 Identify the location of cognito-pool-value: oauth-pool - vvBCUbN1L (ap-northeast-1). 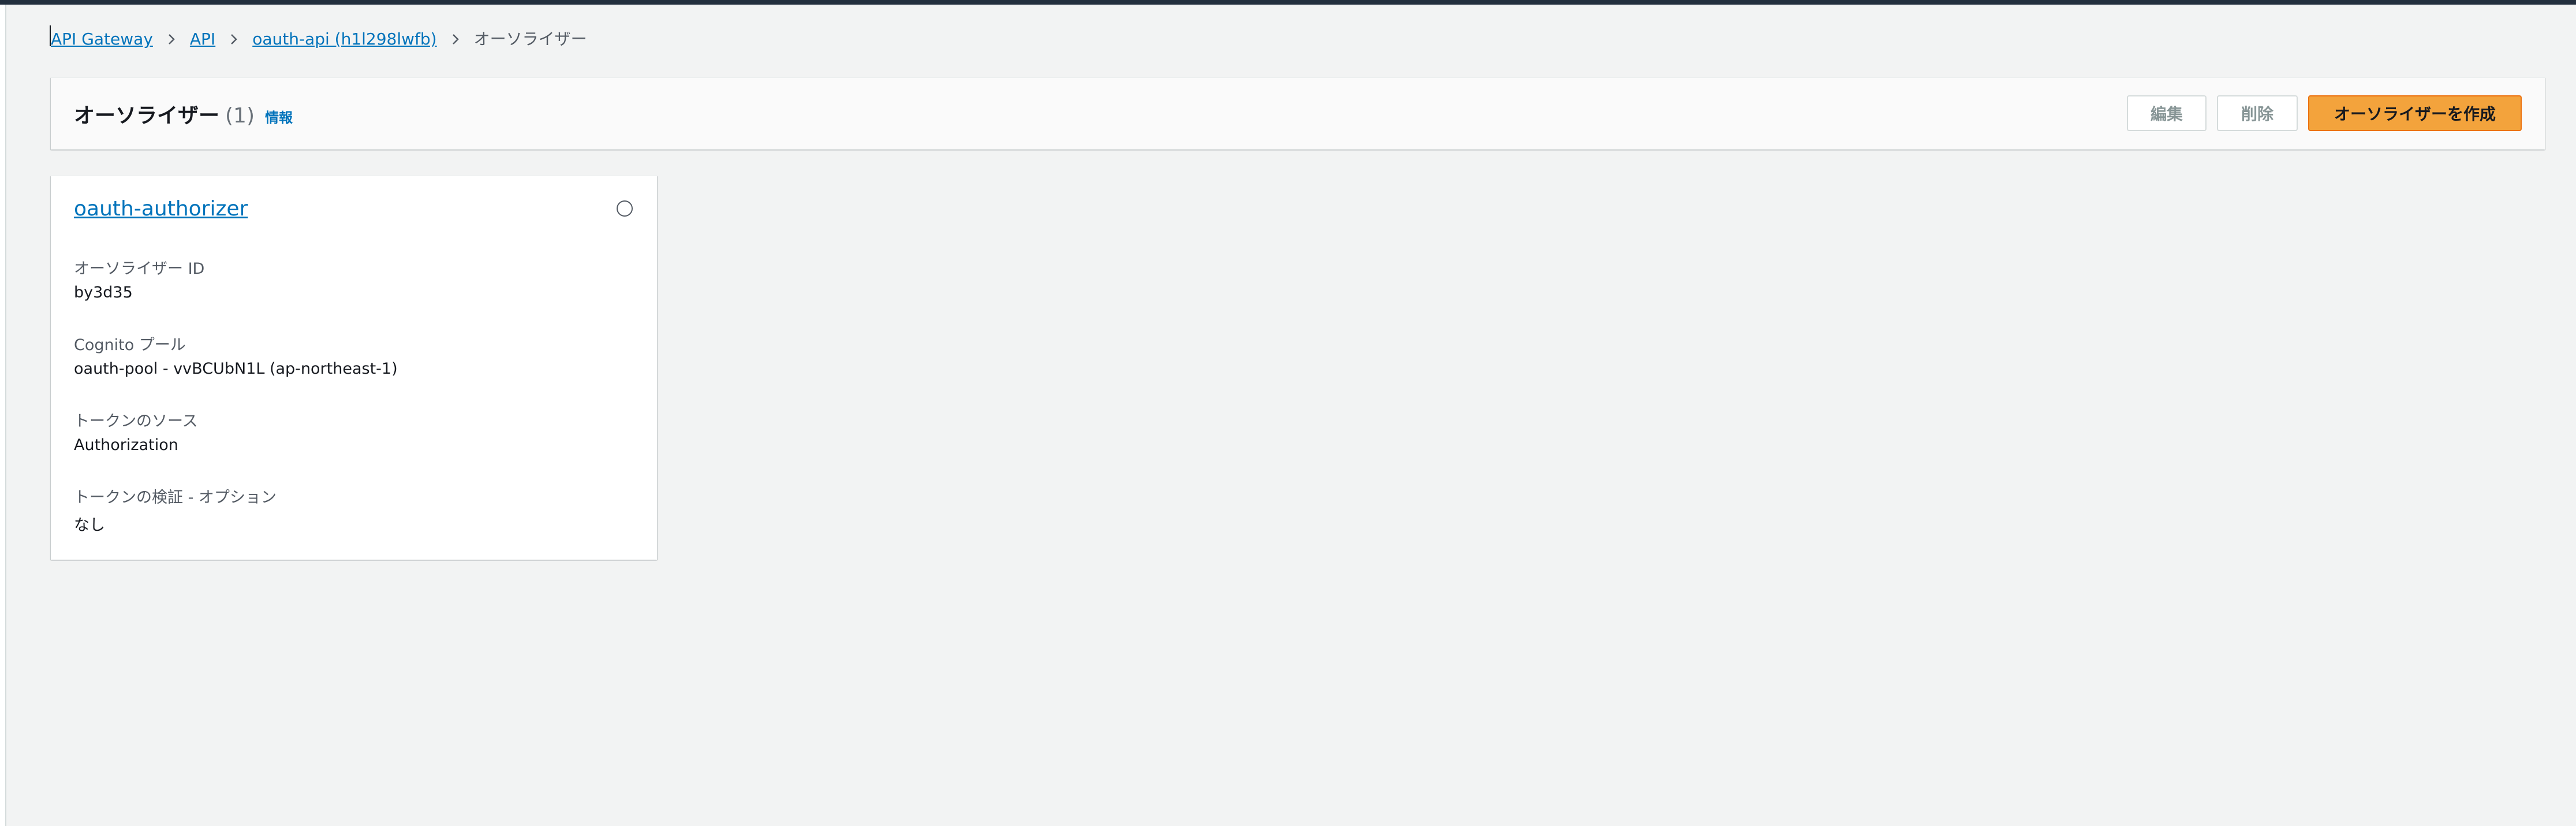
(236, 369).